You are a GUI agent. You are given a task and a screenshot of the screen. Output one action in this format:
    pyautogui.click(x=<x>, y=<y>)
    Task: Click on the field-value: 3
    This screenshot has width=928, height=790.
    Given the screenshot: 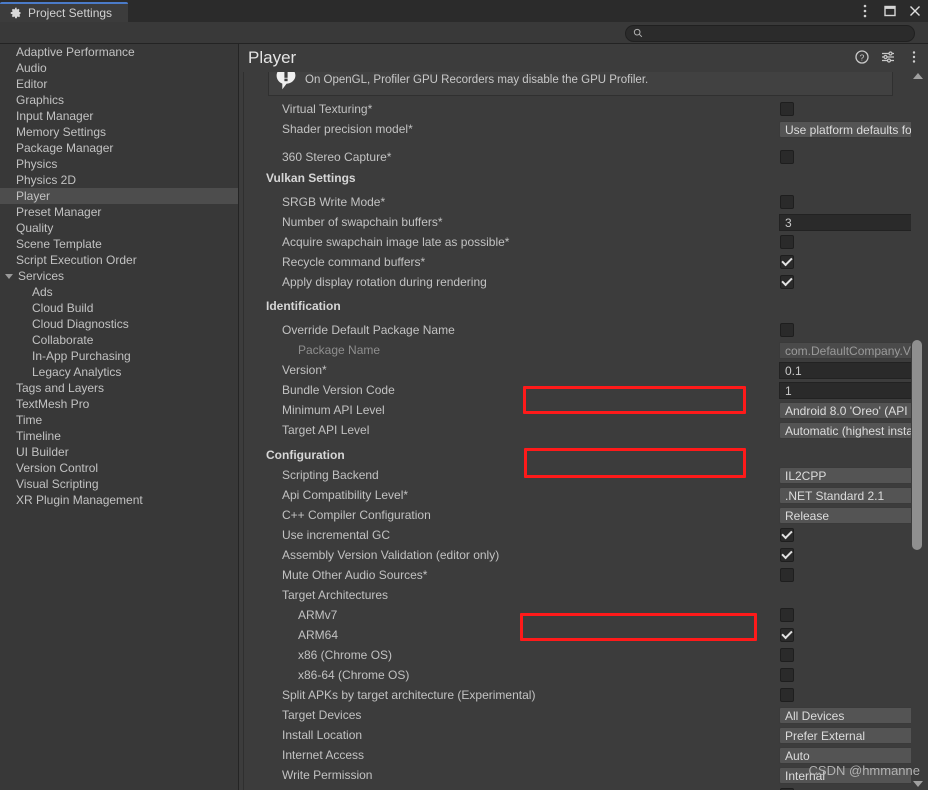 What is the action you would take?
    pyautogui.click(x=788, y=222)
    